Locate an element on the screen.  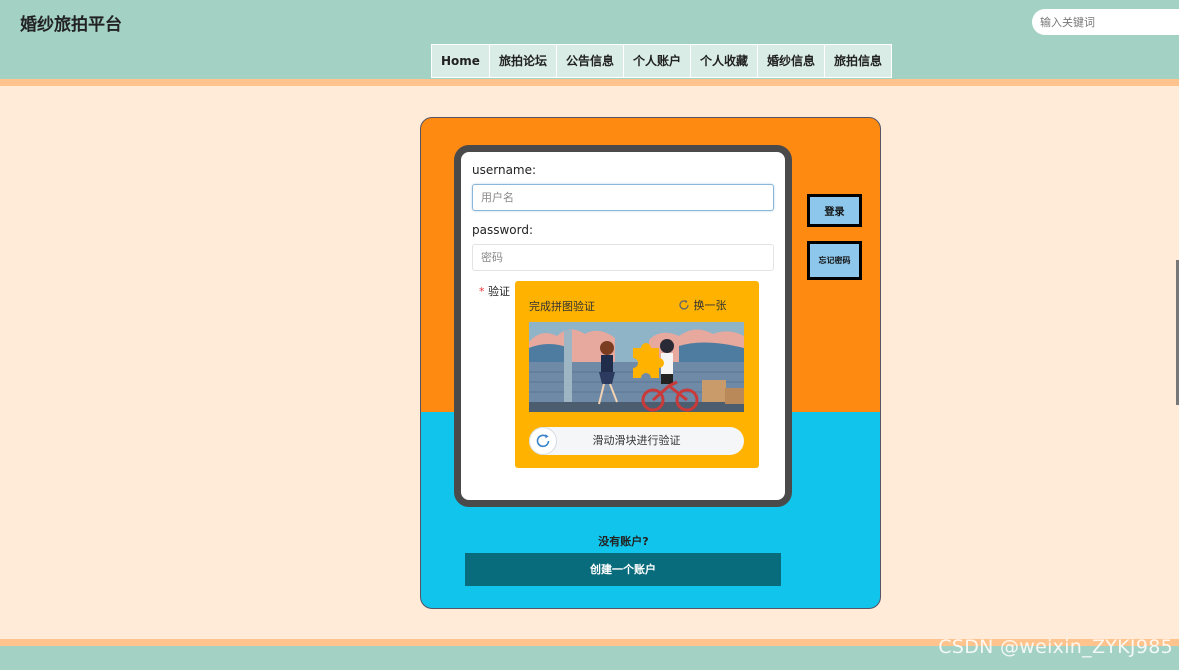
nav-personal-account: 个人账户 is located at coordinates (657, 61).